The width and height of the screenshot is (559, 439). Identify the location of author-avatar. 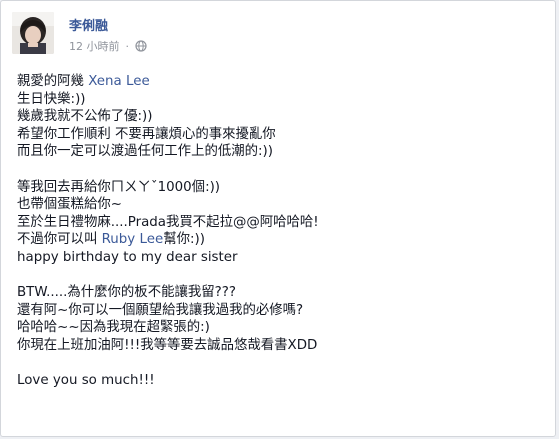
(33, 33).